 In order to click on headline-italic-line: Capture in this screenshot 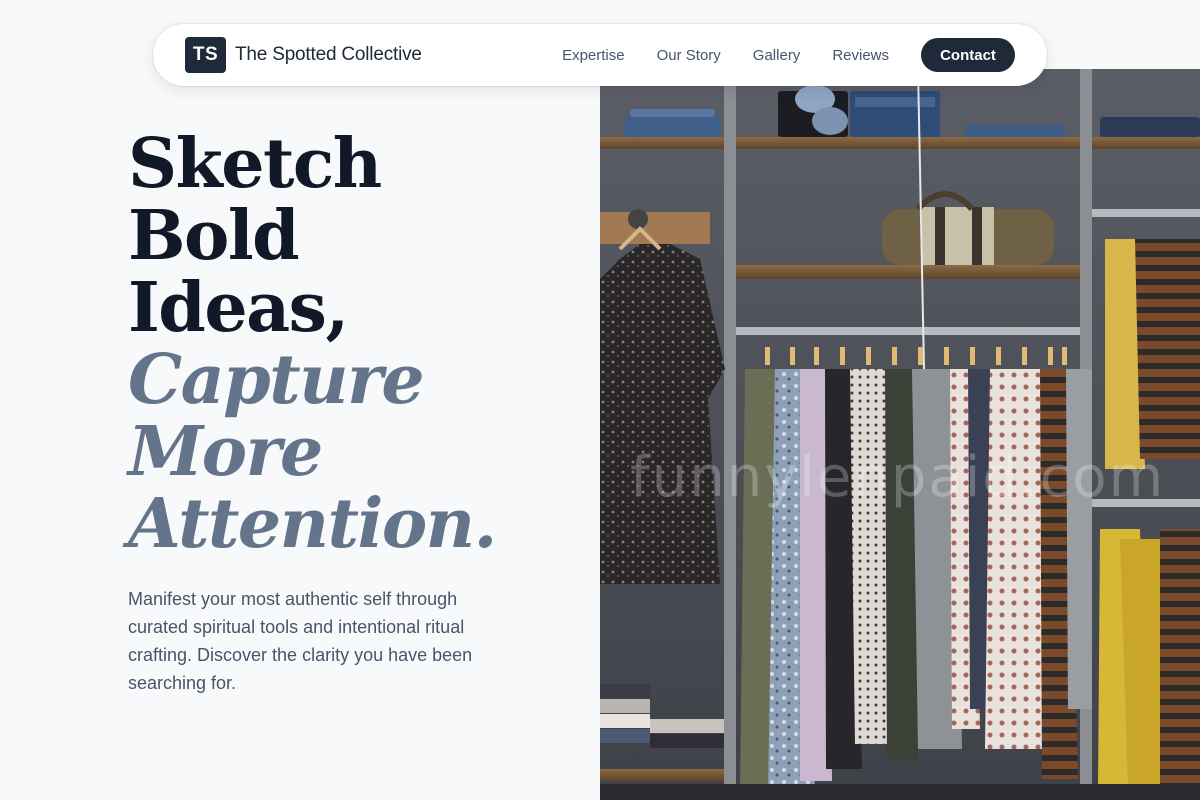, I will do `click(276, 380)`.